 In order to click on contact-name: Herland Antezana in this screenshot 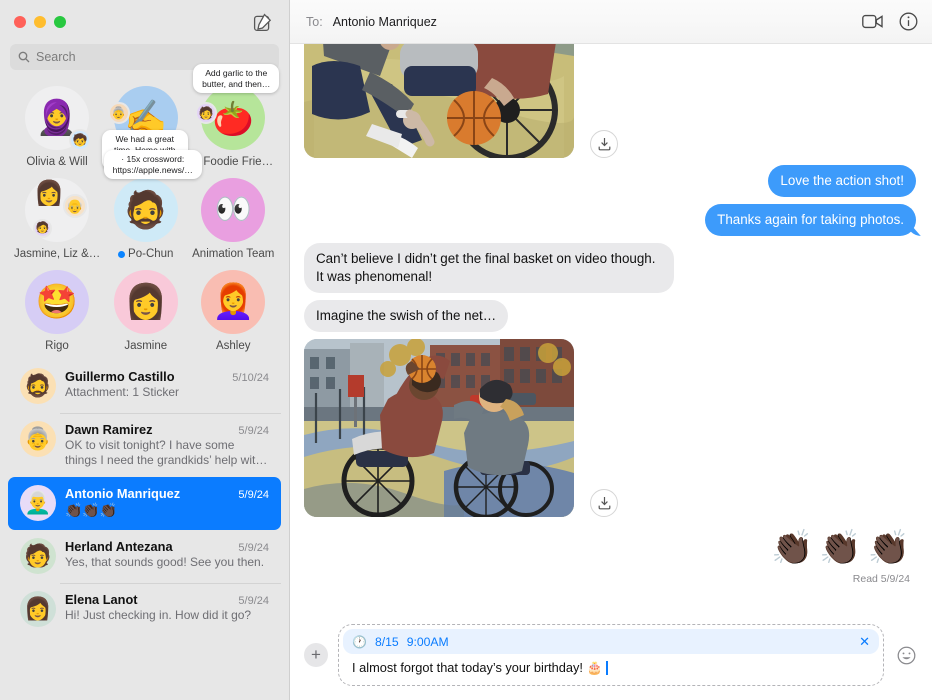, I will do `click(119, 547)`.